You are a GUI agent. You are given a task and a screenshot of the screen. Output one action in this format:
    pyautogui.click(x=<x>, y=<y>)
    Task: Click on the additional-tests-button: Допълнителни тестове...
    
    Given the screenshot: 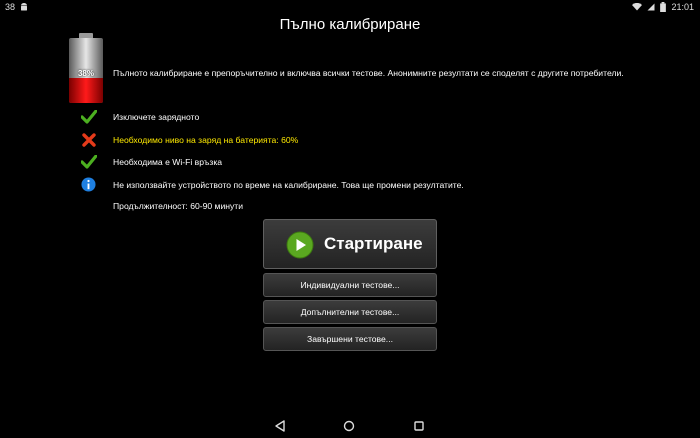 What is the action you would take?
    pyautogui.click(x=350, y=312)
    